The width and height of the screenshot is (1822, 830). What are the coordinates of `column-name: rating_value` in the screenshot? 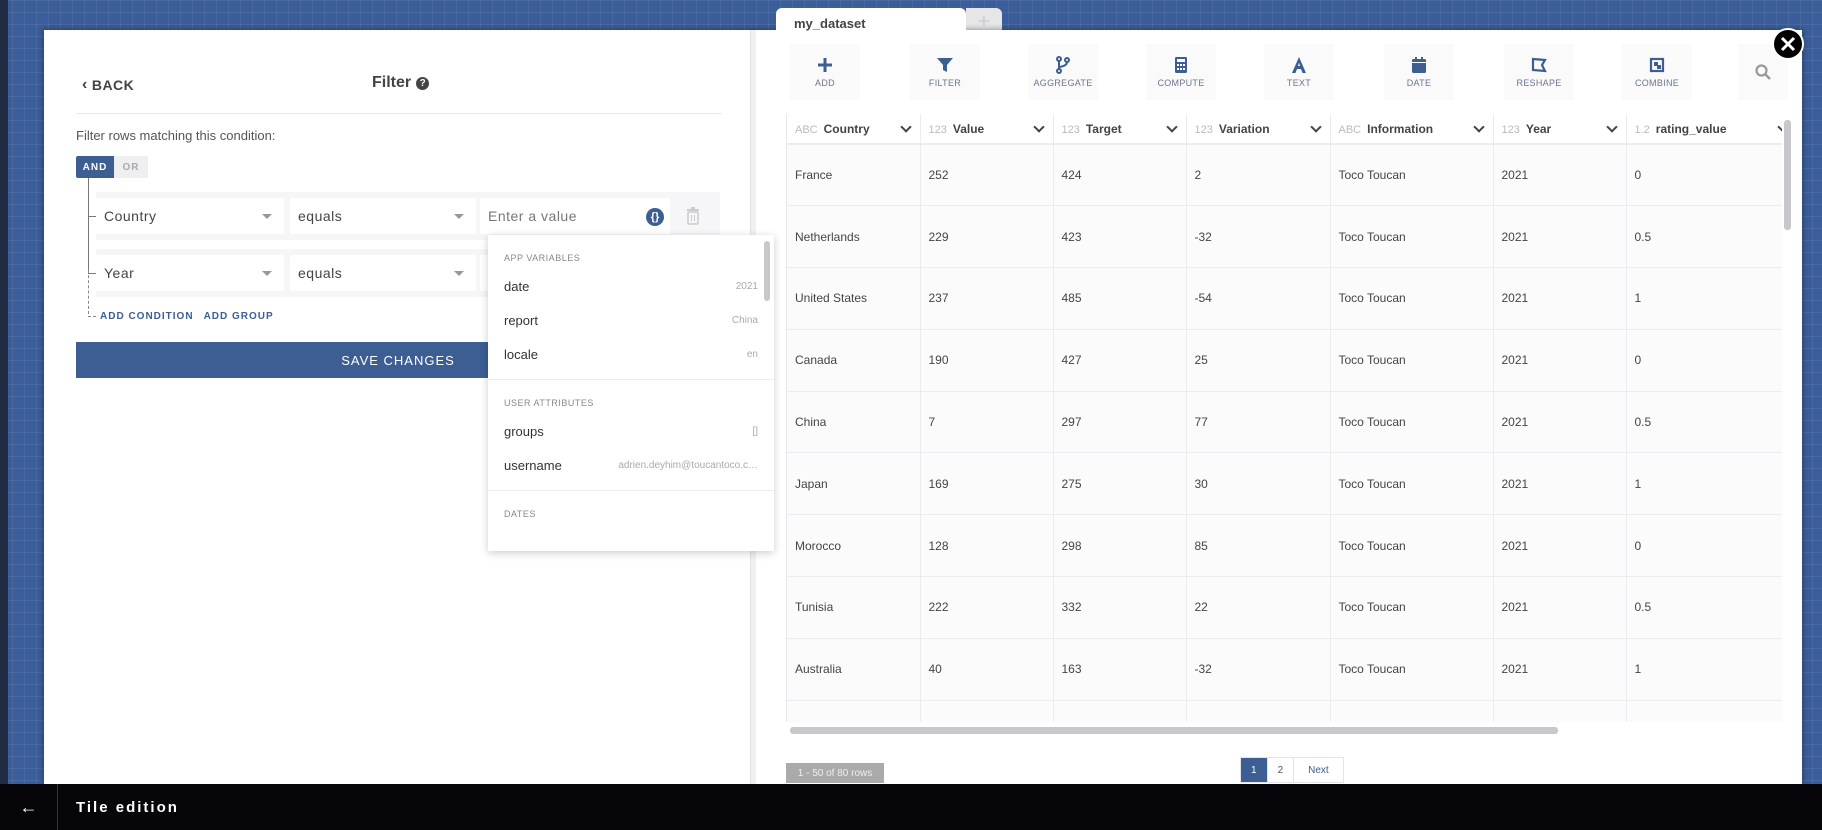 It's located at (1691, 128).